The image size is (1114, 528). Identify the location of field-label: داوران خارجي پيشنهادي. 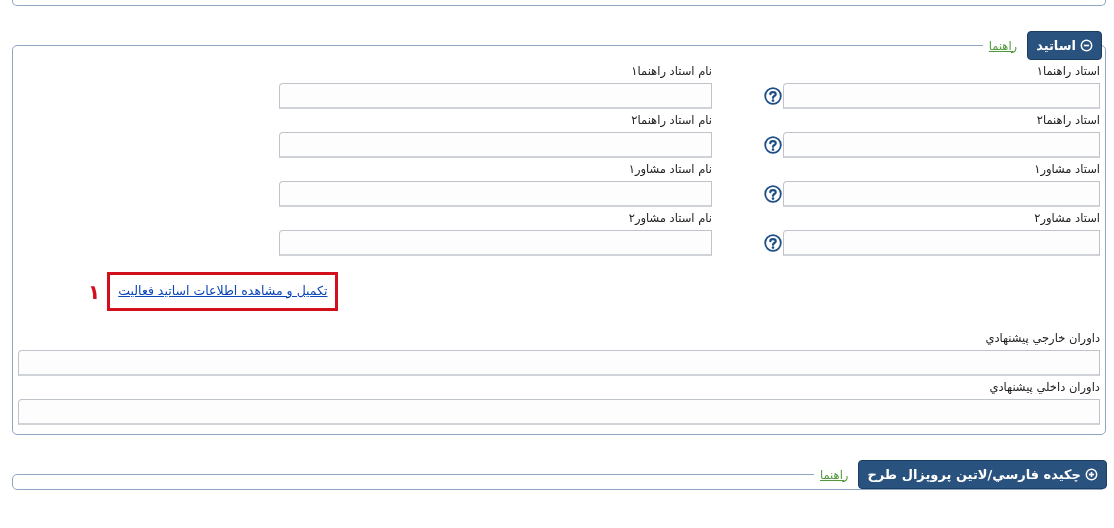
(1042, 338).